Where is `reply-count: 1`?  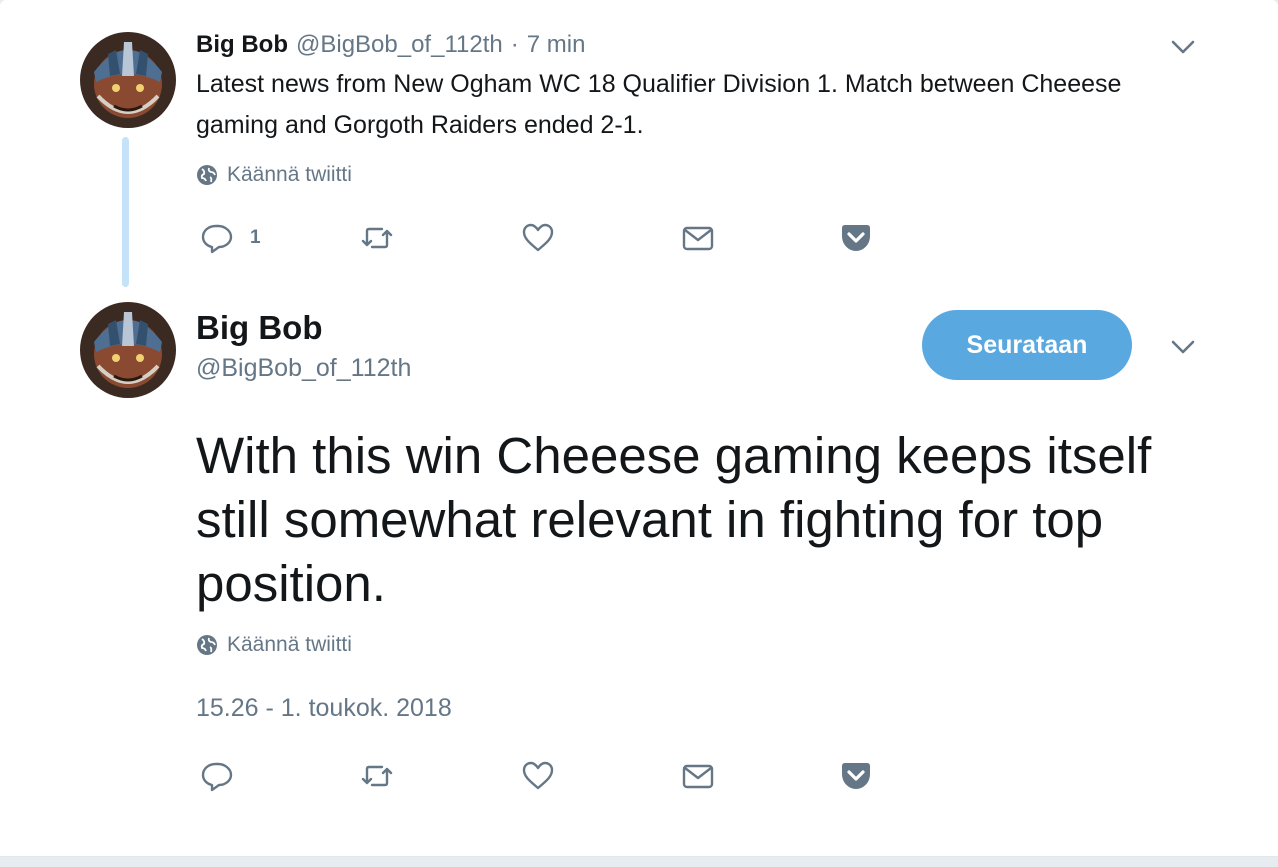
reply-count: 1 is located at coordinates (255, 237).